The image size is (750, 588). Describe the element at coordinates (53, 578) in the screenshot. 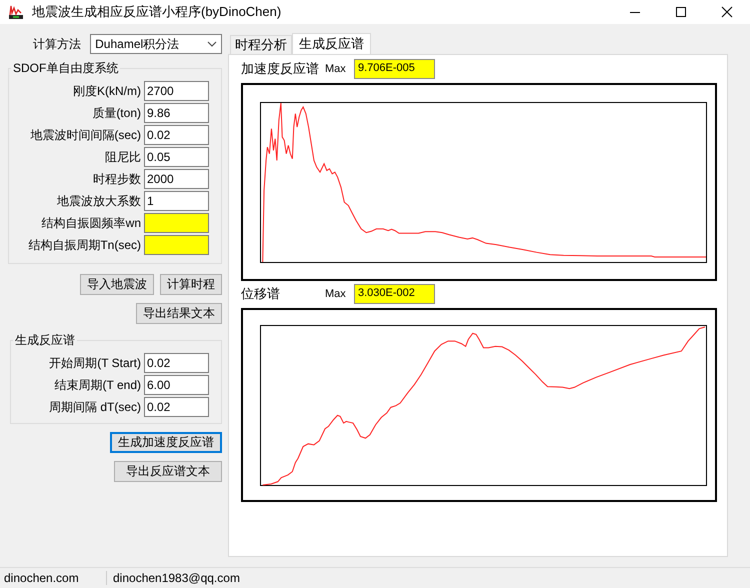

I see `status-text: dinochen.com` at that location.